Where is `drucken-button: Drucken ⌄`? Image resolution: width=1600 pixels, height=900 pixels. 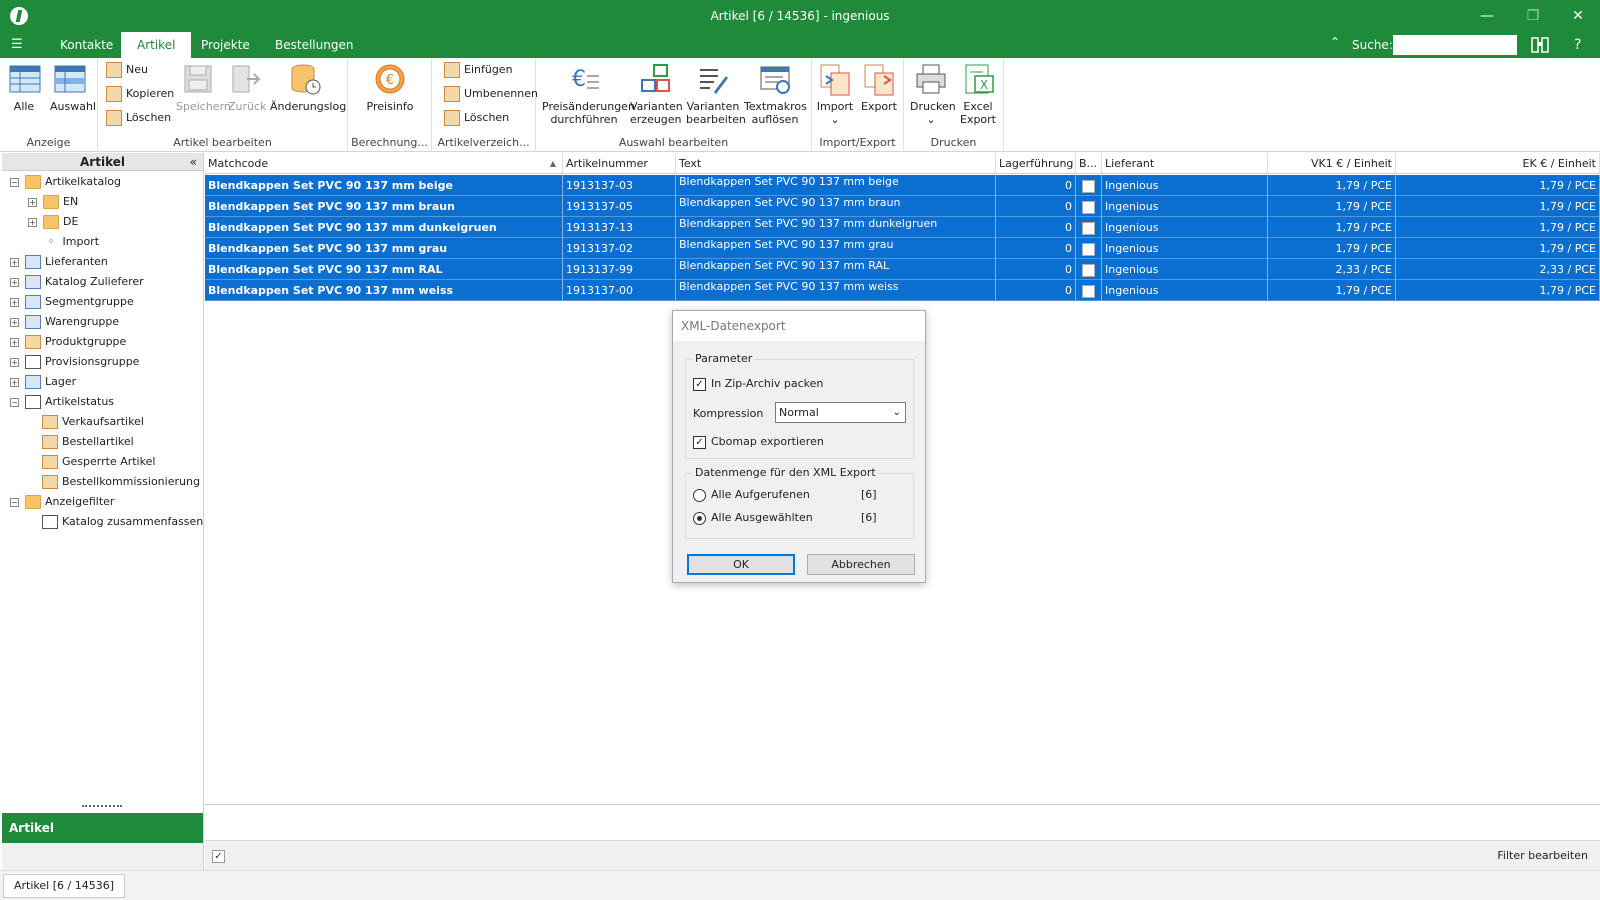 drucken-button: Drucken ⌄ is located at coordinates (933, 94).